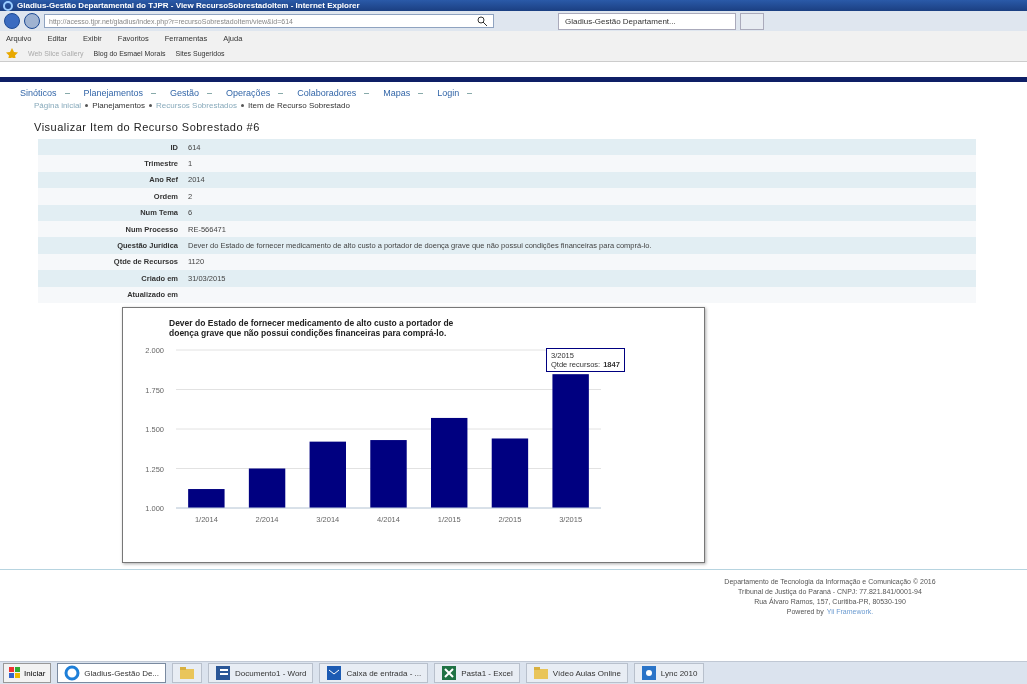  Describe the element at coordinates (299, 105) in the screenshot. I see `breadcrumb-text: Item de Recurso Sobrestado` at that location.